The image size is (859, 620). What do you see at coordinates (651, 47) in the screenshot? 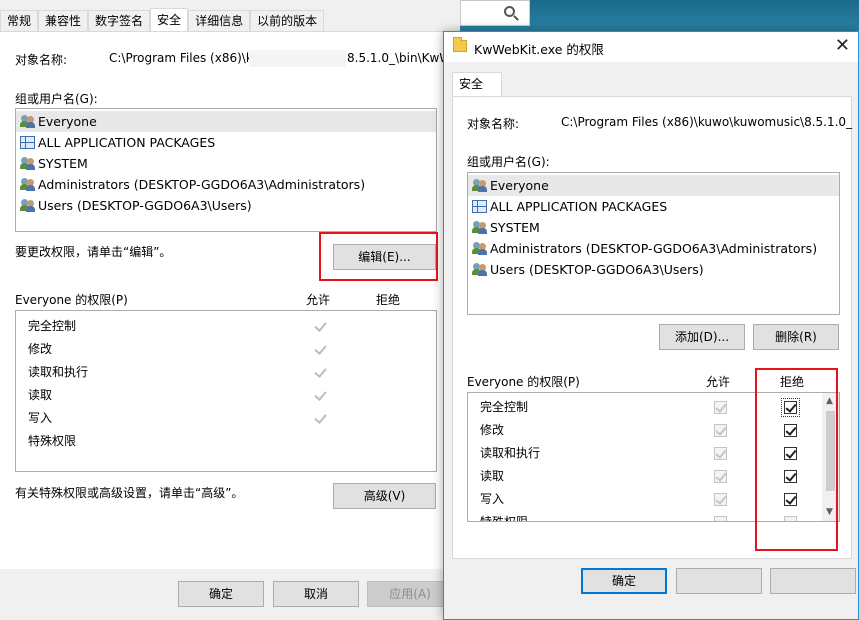
I see `dialog-title-bar: KwWebKit.exe 的权限 ✕` at bounding box center [651, 47].